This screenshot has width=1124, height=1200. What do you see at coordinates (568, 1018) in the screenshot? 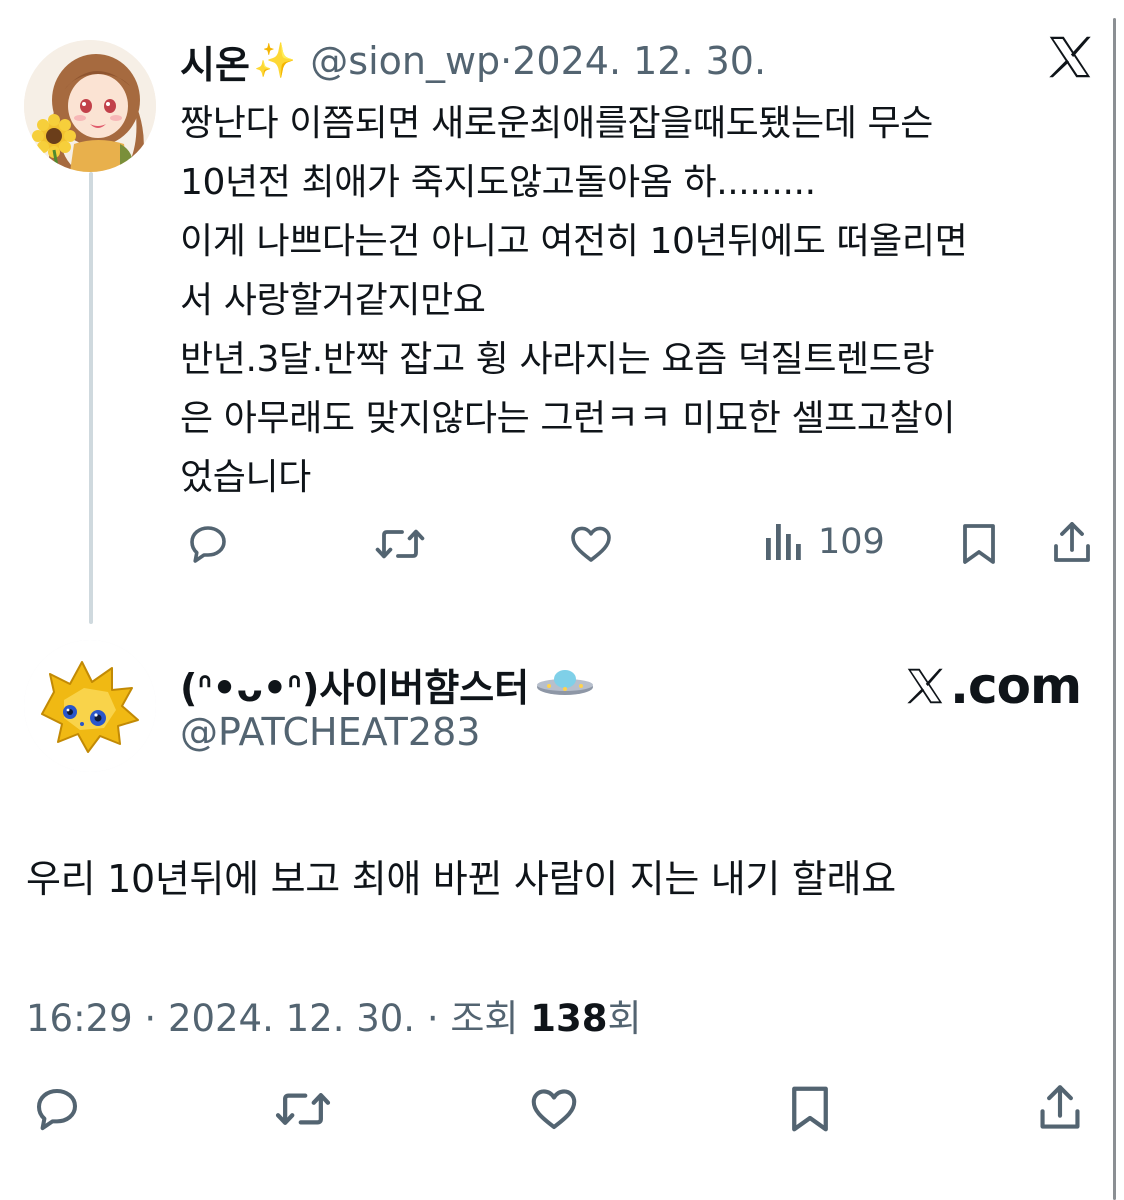
I see `views-count: 138` at bounding box center [568, 1018].